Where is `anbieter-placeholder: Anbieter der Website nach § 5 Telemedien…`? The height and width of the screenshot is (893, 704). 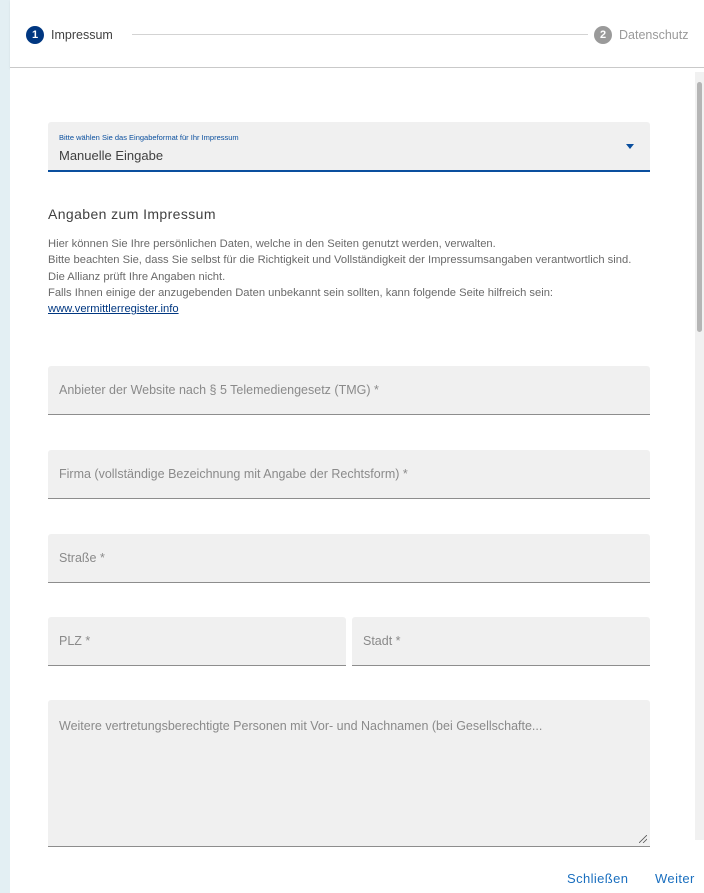 anbieter-placeholder: Anbieter der Website nach § 5 Telemedien… is located at coordinates (219, 390).